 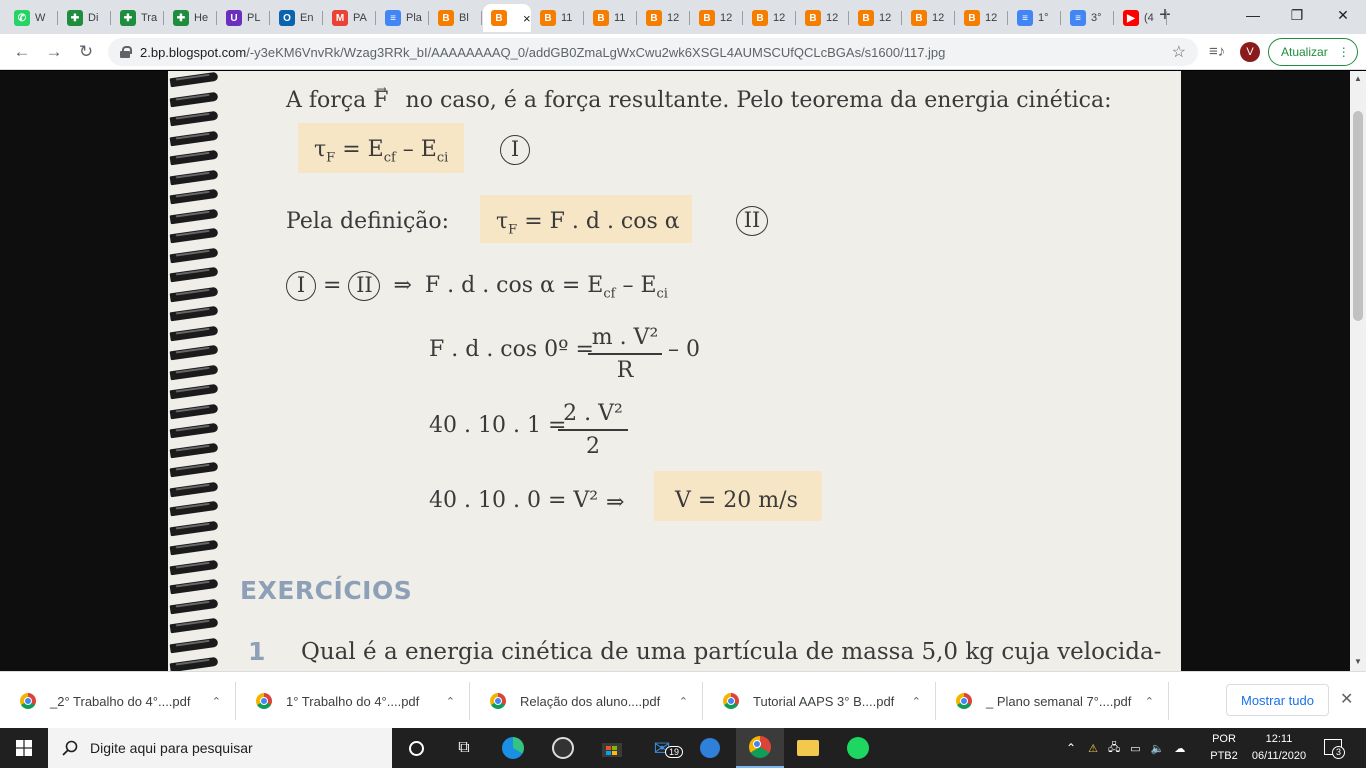 I want to click on forward-button: →, so click(x=54, y=52).